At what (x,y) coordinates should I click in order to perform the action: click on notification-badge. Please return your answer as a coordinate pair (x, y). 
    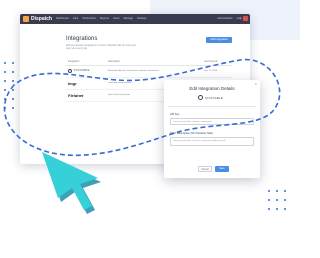
    Looking at the image, I should click on (245, 18).